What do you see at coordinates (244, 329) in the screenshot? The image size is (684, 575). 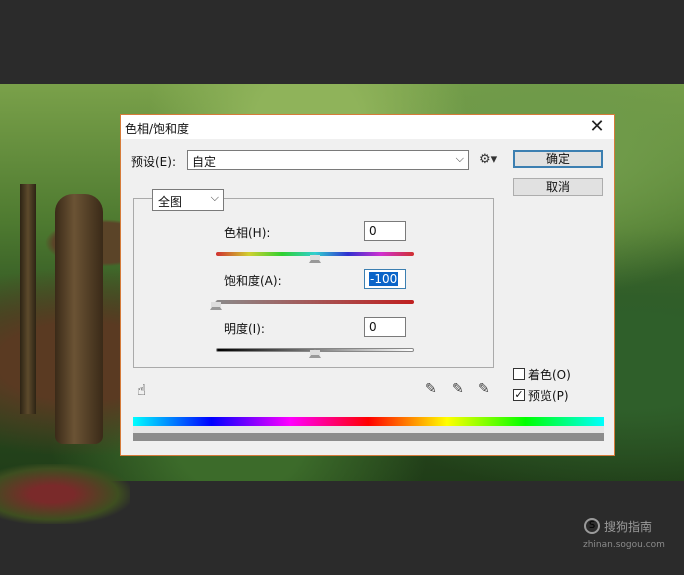 I see `lightness-label: 明度(I):` at bounding box center [244, 329].